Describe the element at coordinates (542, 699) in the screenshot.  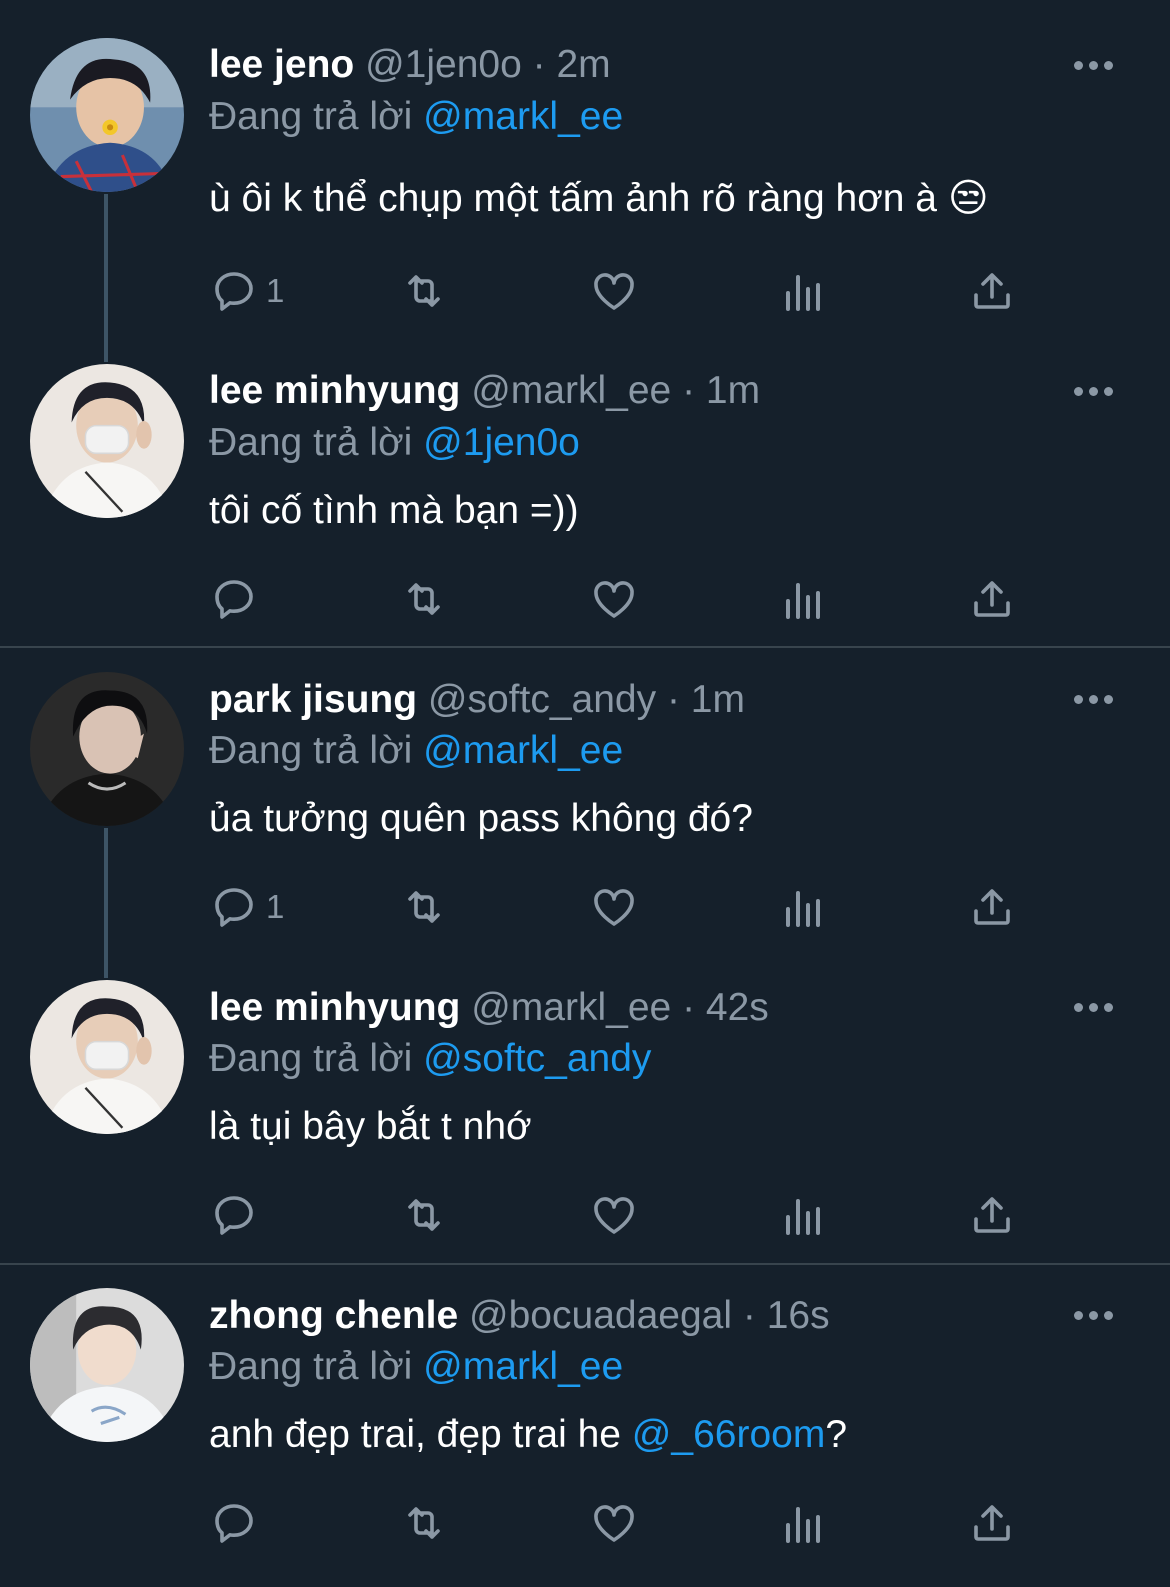
I see `user-handle: @softc_andy` at that location.